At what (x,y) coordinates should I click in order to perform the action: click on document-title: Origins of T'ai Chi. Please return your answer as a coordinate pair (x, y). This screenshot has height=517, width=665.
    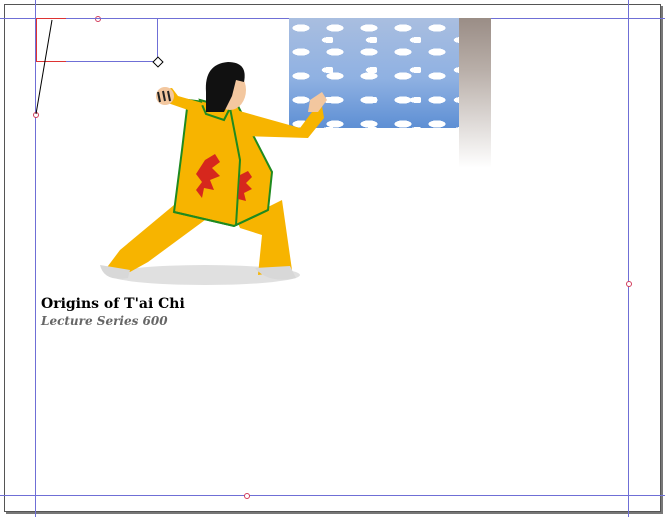
    Looking at the image, I should click on (113, 304).